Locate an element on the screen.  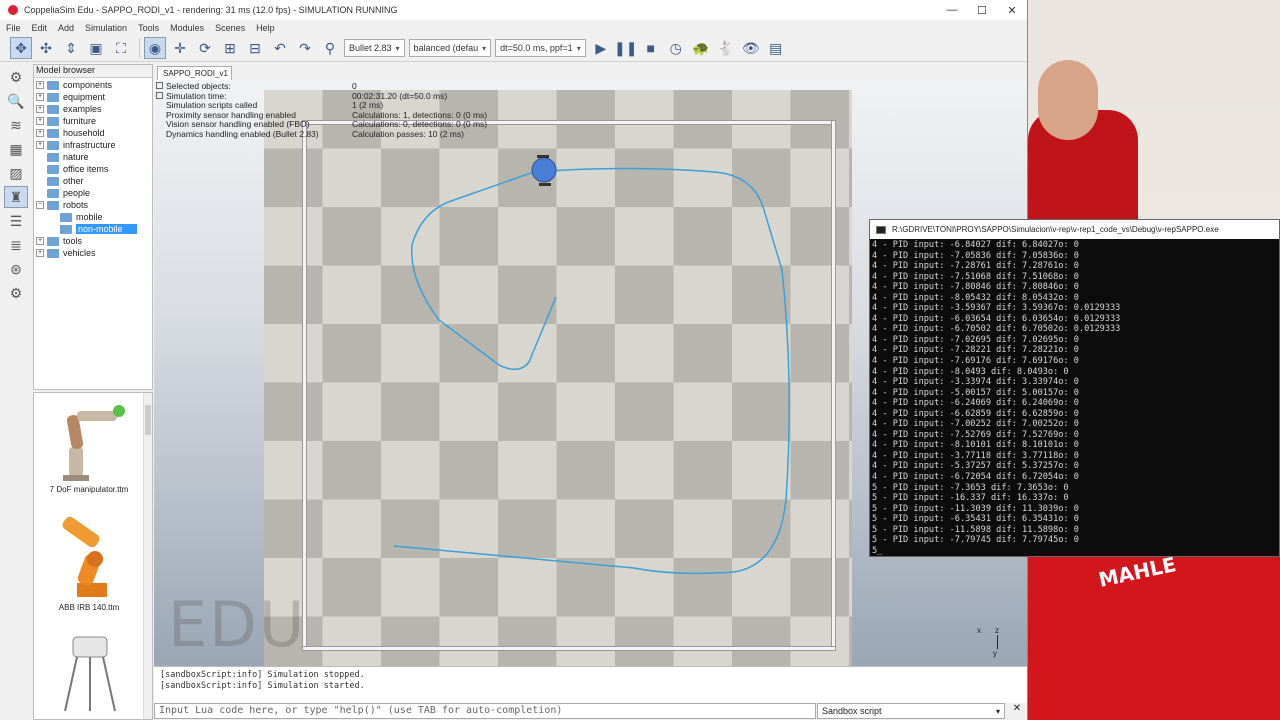
console-output-line: 5 - PID input: -7.79745 dif: 7.79745o: 0 is located at coordinates (975, 540).